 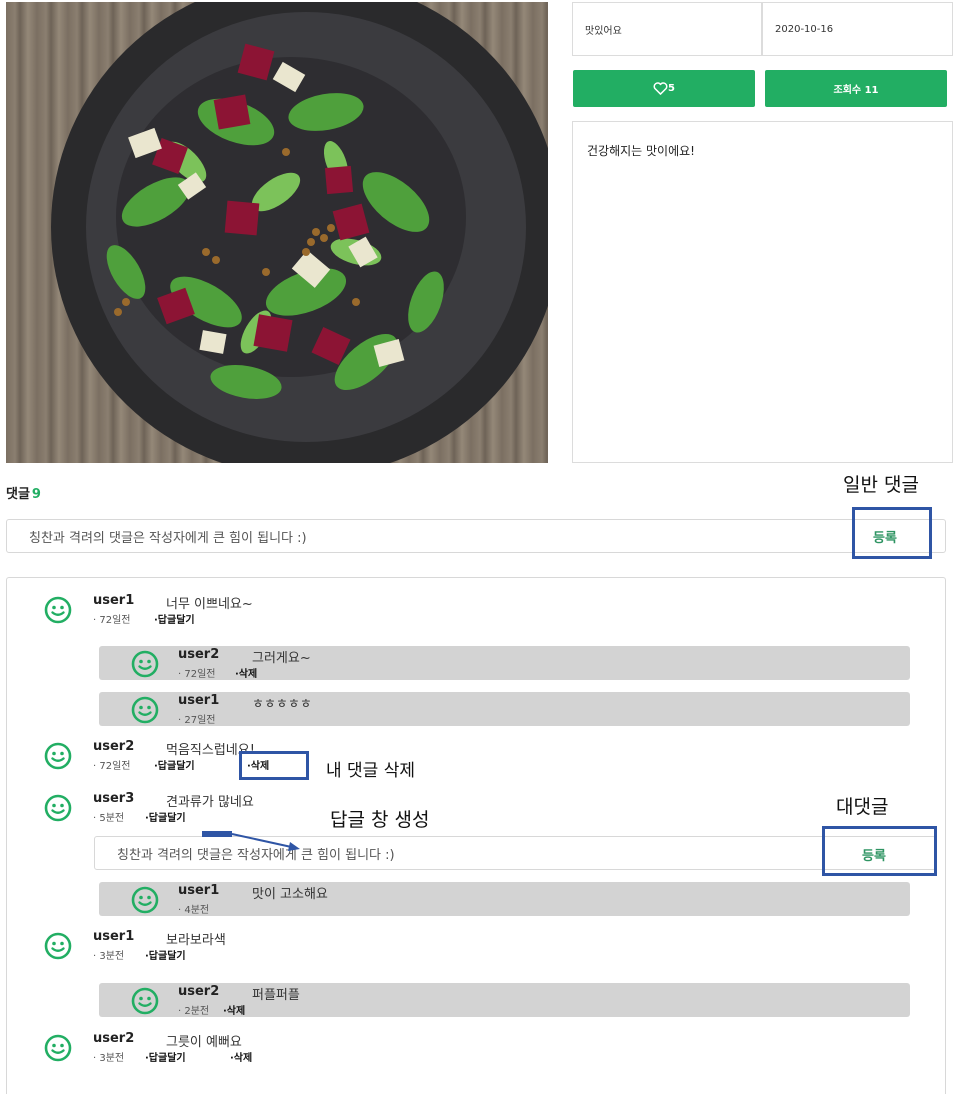 I want to click on reply-time: · 4분전, so click(x=194, y=910).